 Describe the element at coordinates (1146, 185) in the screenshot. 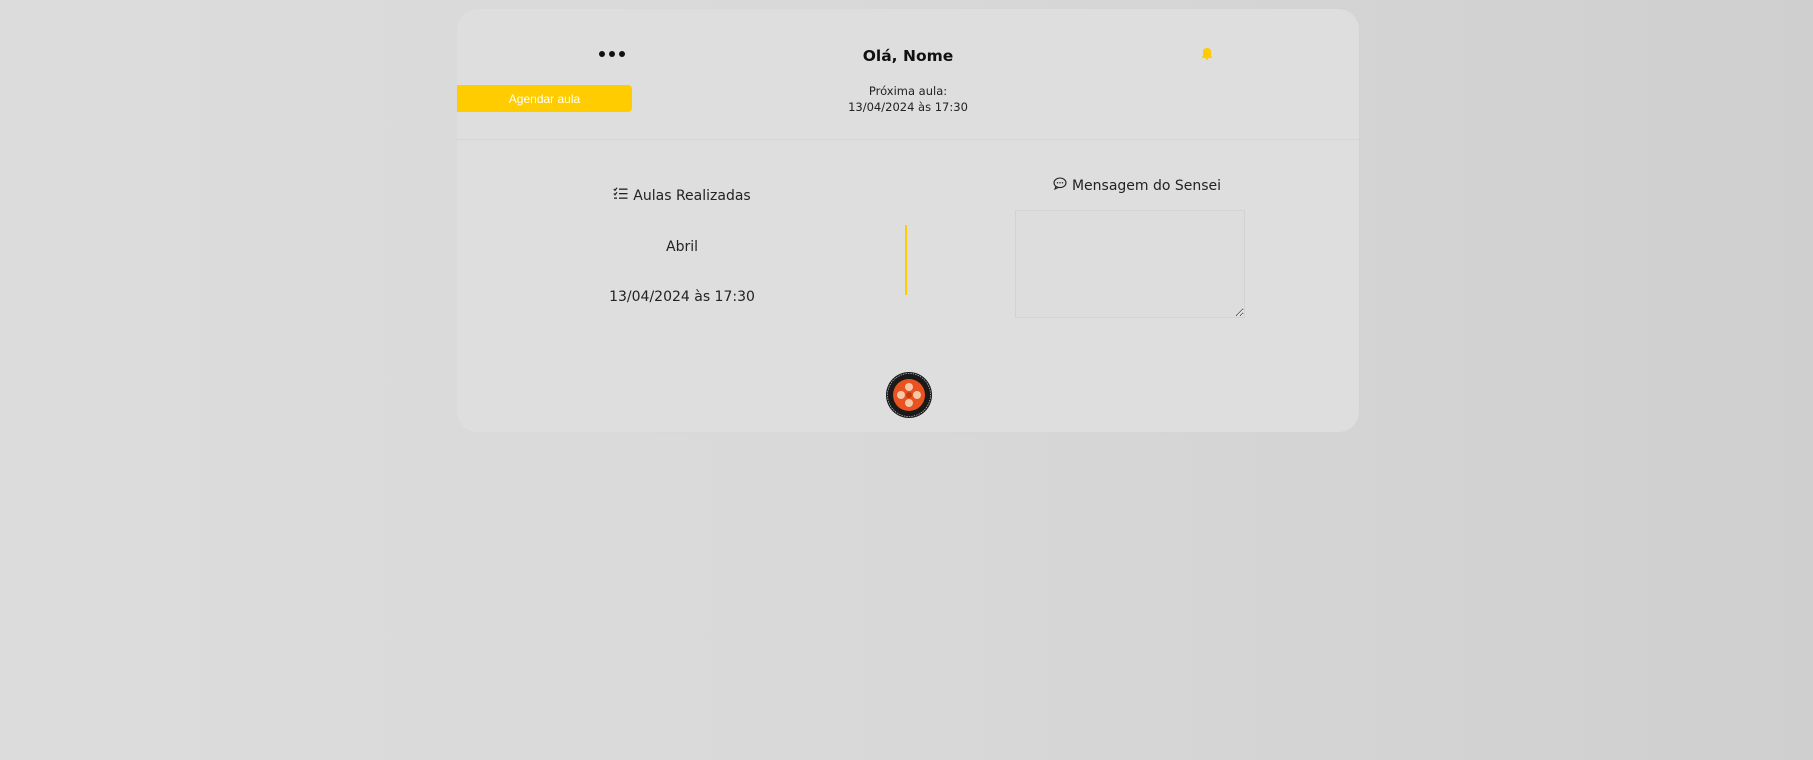

I see `sensei-message-label: Mensagem do Sensei` at that location.